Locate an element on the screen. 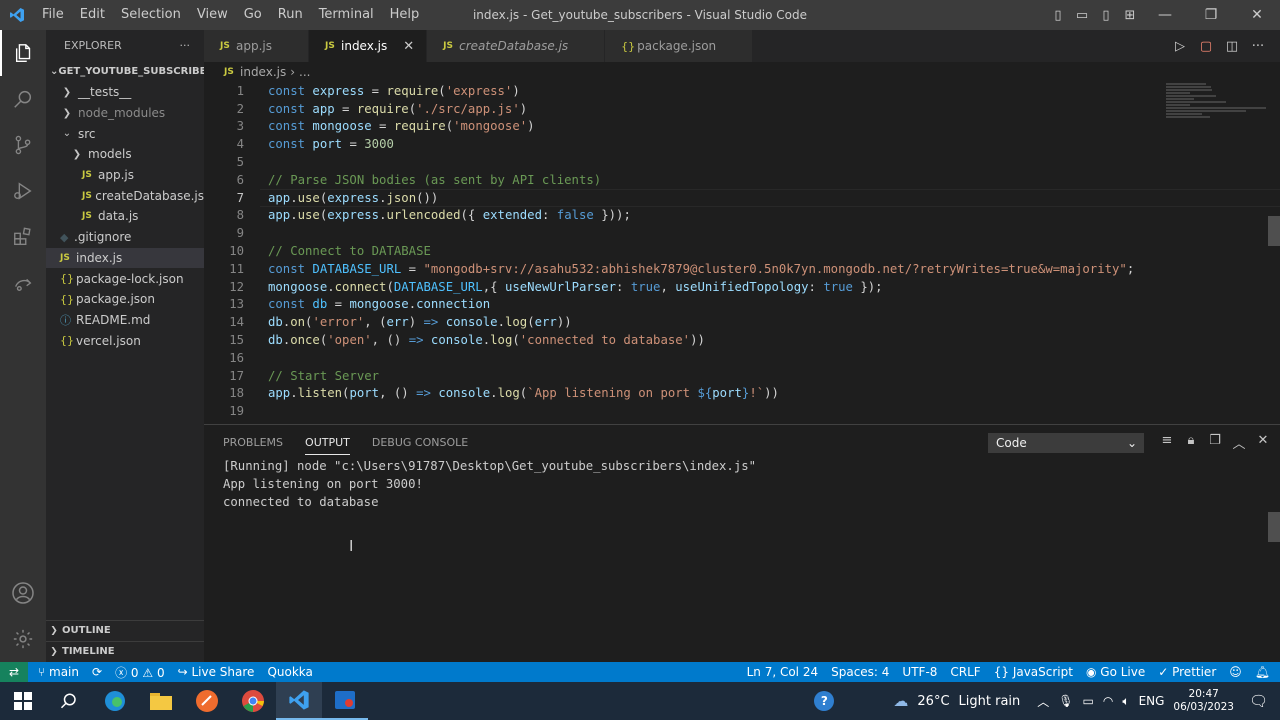  tree-item: ⌄ src is located at coordinates (125, 133).